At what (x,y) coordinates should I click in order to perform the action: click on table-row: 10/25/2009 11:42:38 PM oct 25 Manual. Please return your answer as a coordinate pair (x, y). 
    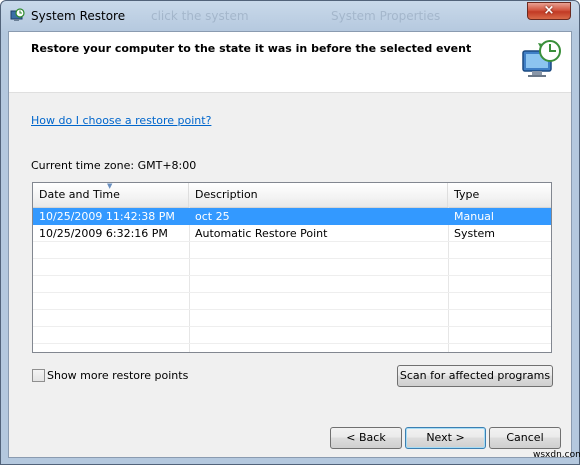
    Looking at the image, I should click on (292, 216).